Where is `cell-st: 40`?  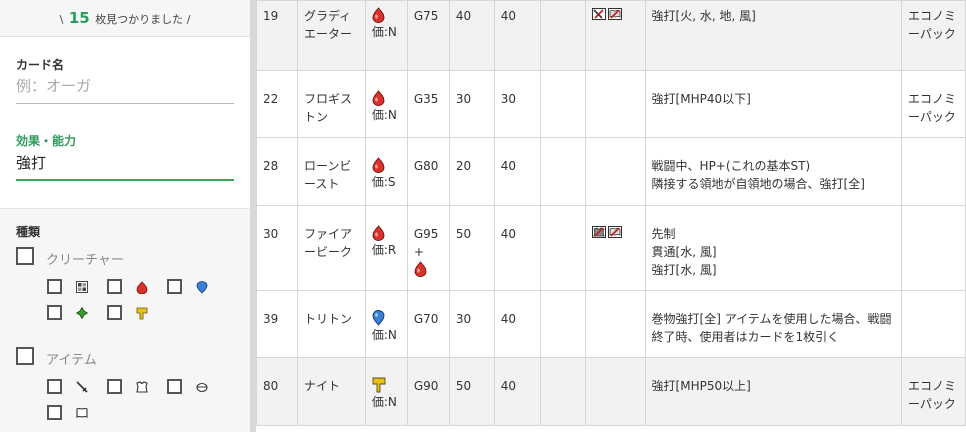
cell-st: 40 is located at coordinates (471, 35).